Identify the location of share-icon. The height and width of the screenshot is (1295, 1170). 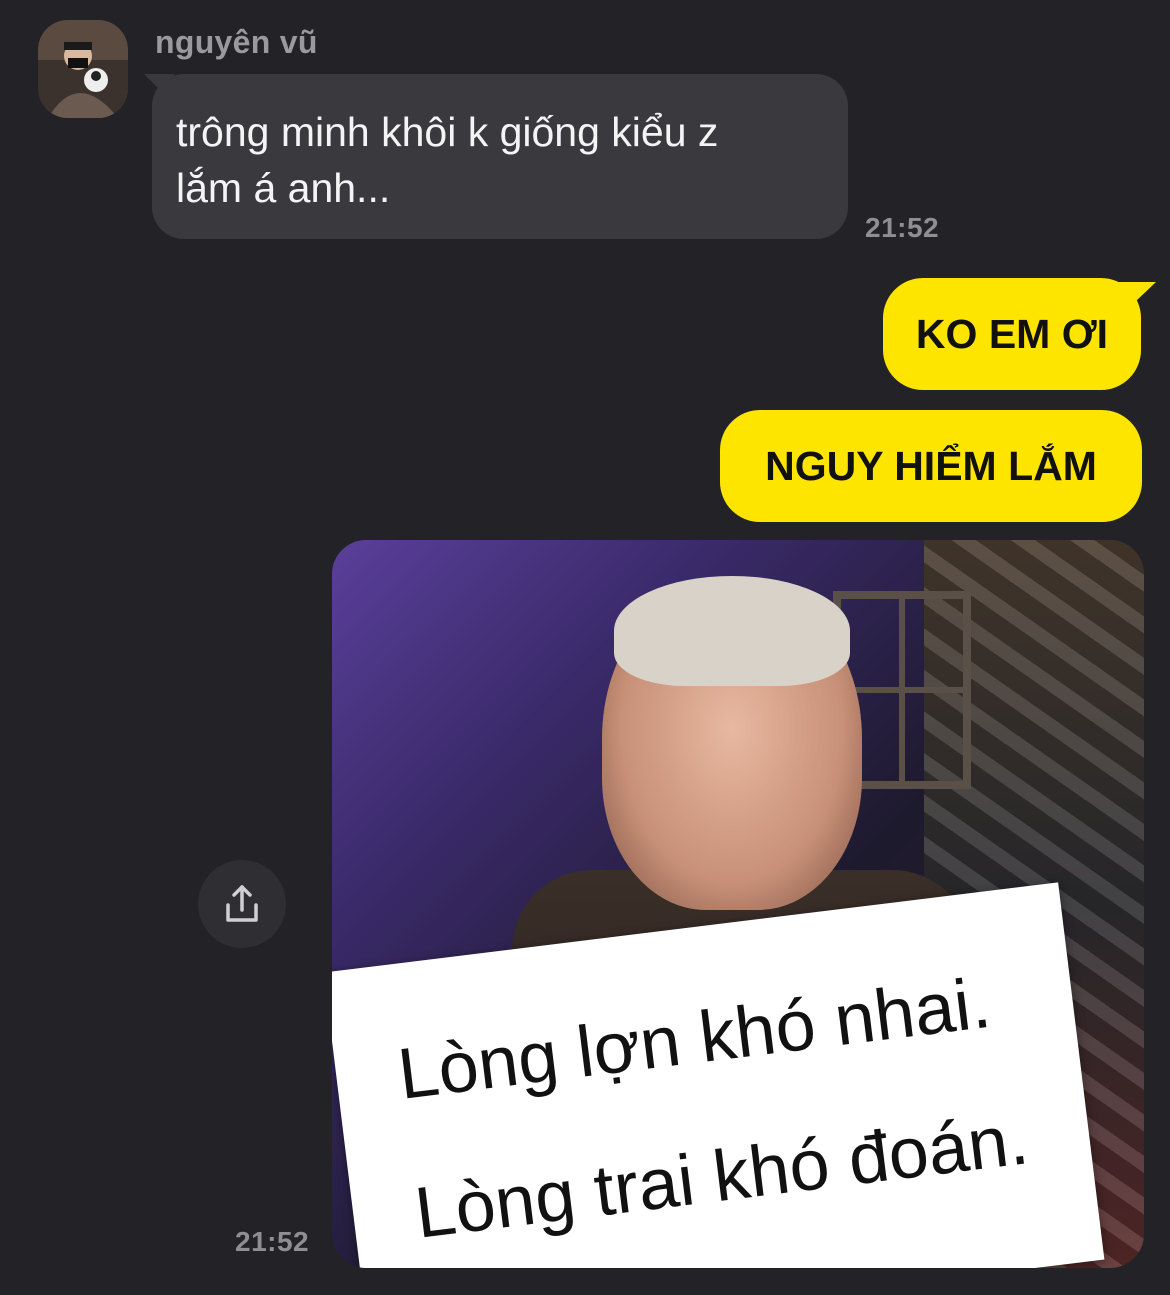
(242, 903).